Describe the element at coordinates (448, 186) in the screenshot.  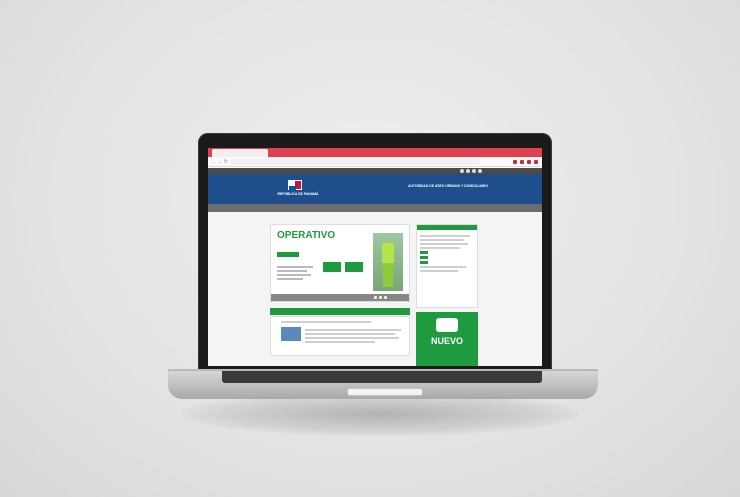
I see `agency-name: AUTORIDAD DE ASEO URBANO Y DOMICILIARIO` at that location.